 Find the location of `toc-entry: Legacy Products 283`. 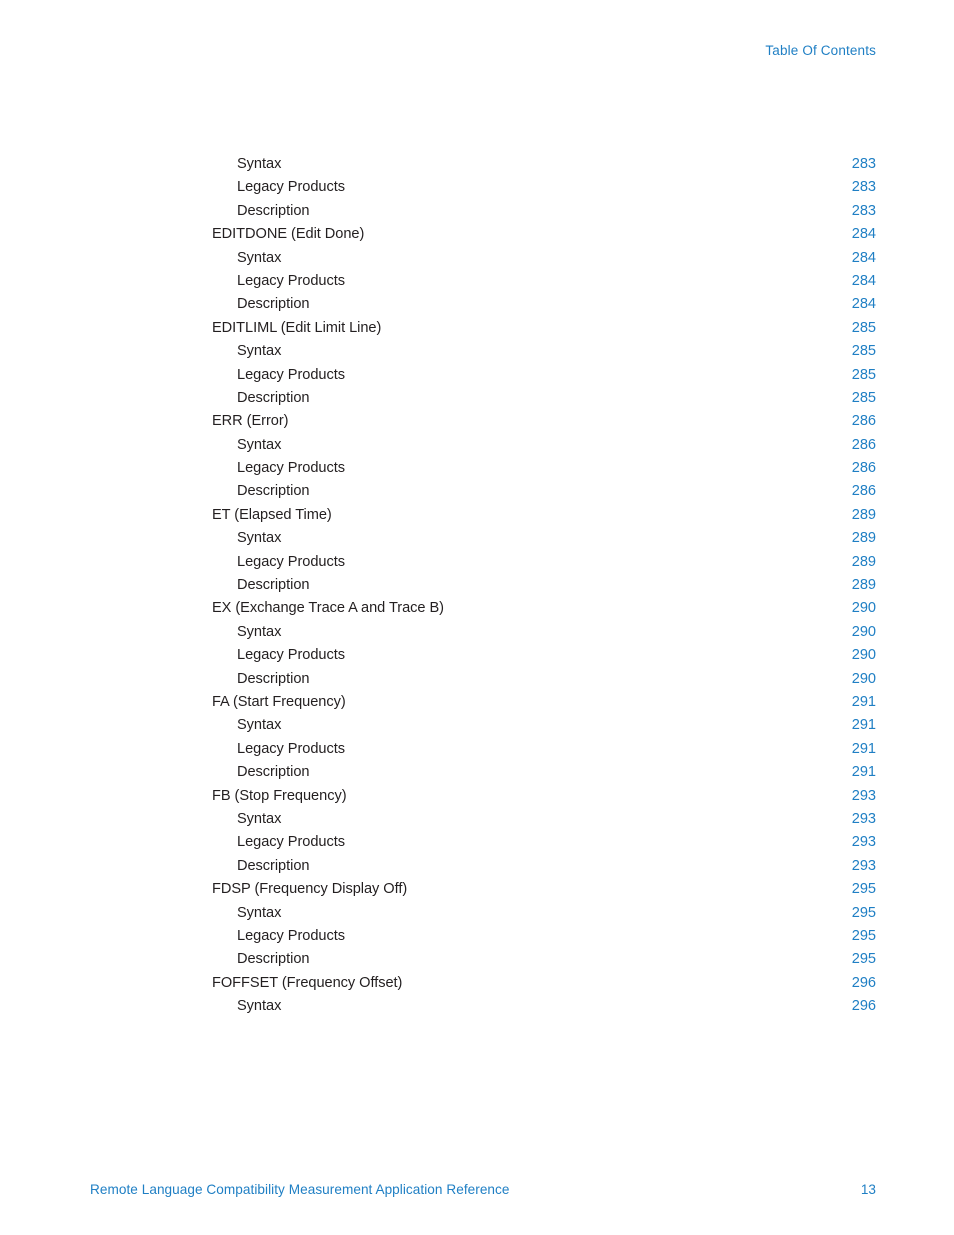

toc-entry: Legacy Products 283 is located at coordinates (544, 187).